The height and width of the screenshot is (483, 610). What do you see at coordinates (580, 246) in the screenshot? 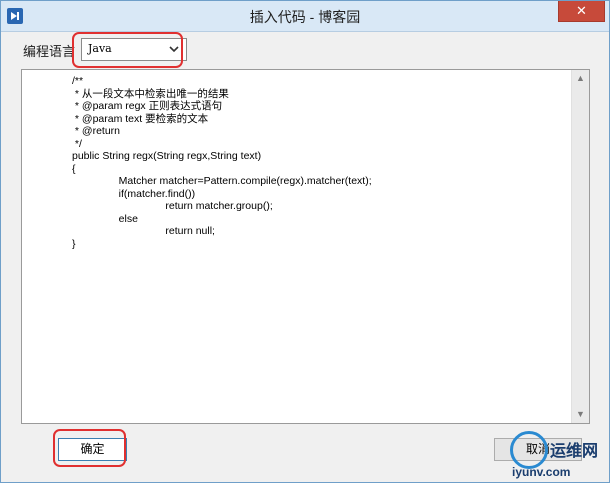
I see `vertical-scrollbar: ▲ ▼` at bounding box center [580, 246].